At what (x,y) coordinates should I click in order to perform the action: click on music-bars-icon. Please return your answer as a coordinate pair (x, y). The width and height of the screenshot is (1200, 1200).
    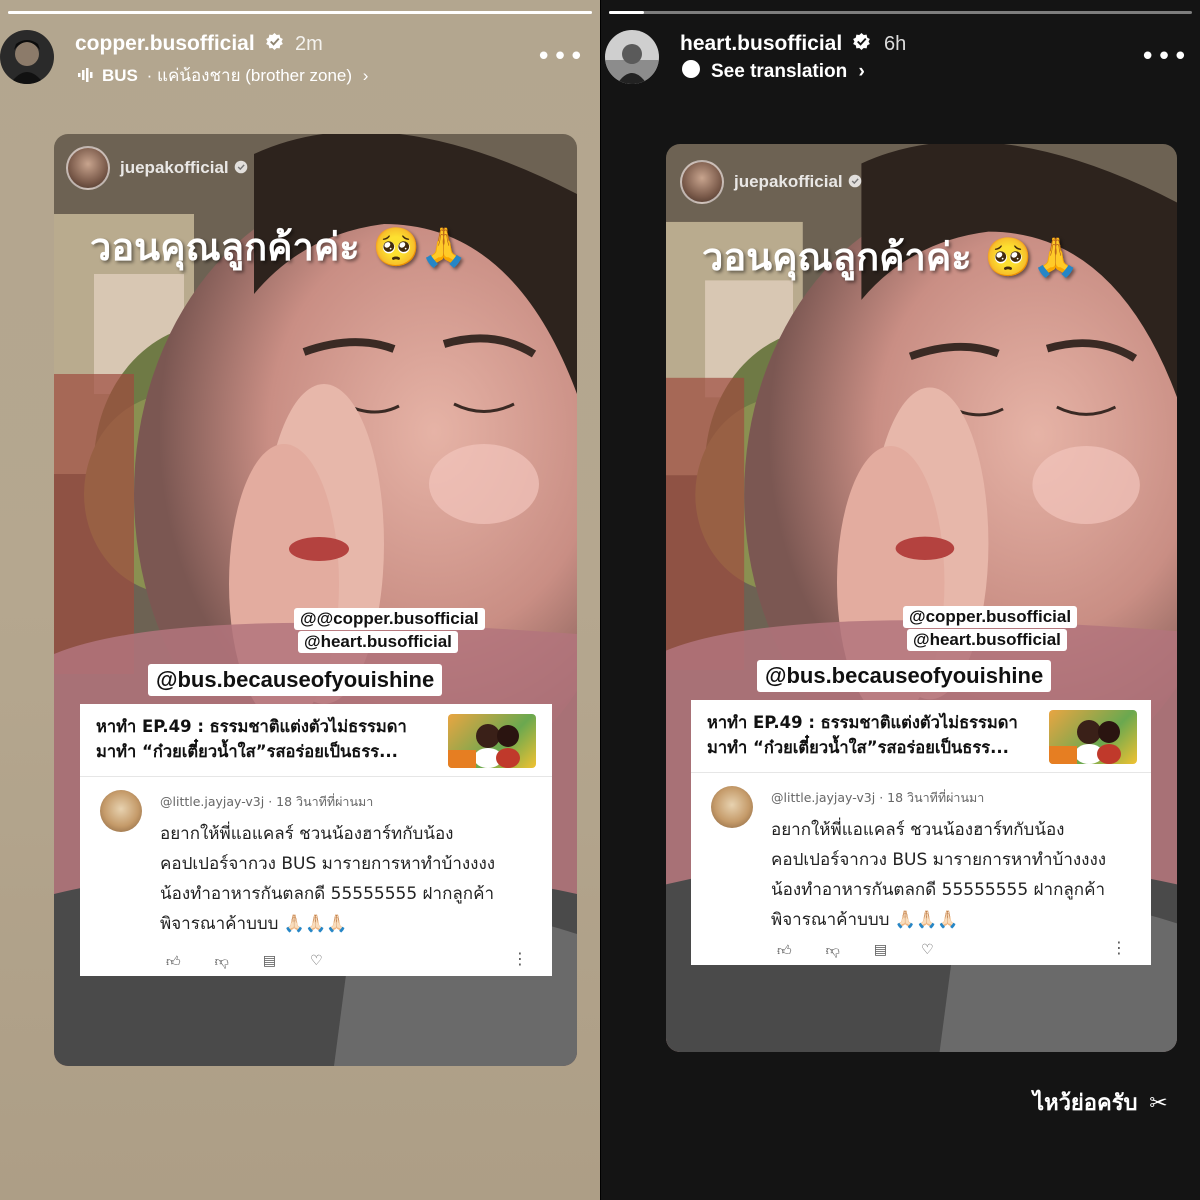
    Looking at the image, I should click on (86, 77).